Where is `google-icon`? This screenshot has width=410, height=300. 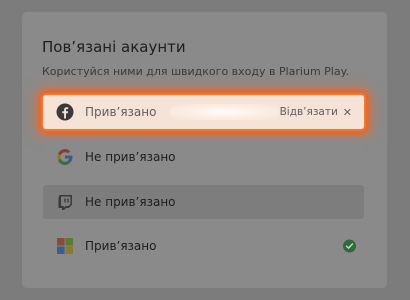 google-icon is located at coordinates (65, 157).